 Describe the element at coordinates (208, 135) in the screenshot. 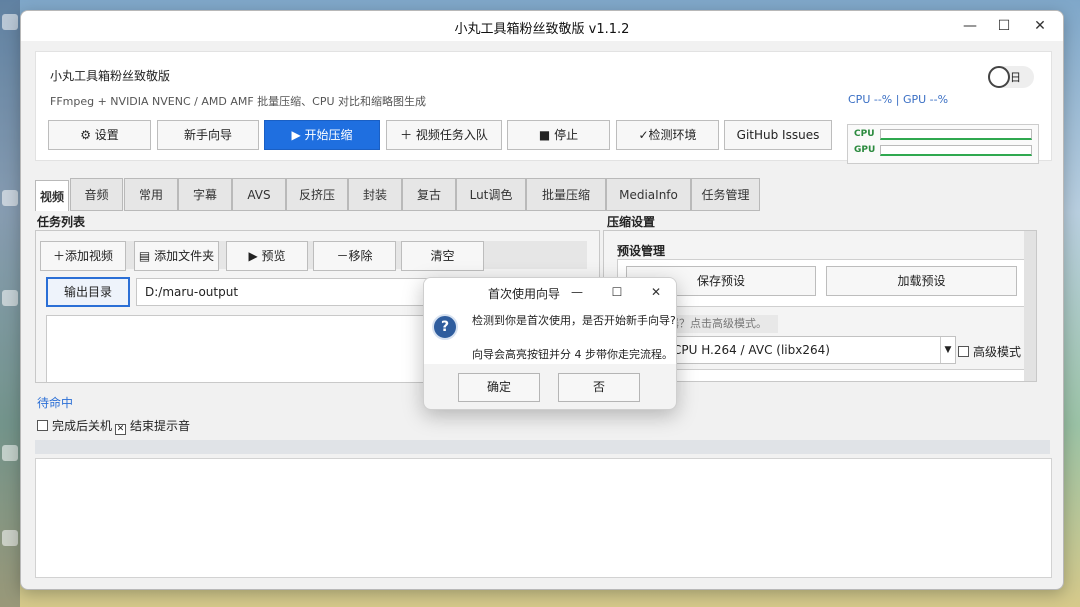

I see `wizard-button: 新手向导` at that location.